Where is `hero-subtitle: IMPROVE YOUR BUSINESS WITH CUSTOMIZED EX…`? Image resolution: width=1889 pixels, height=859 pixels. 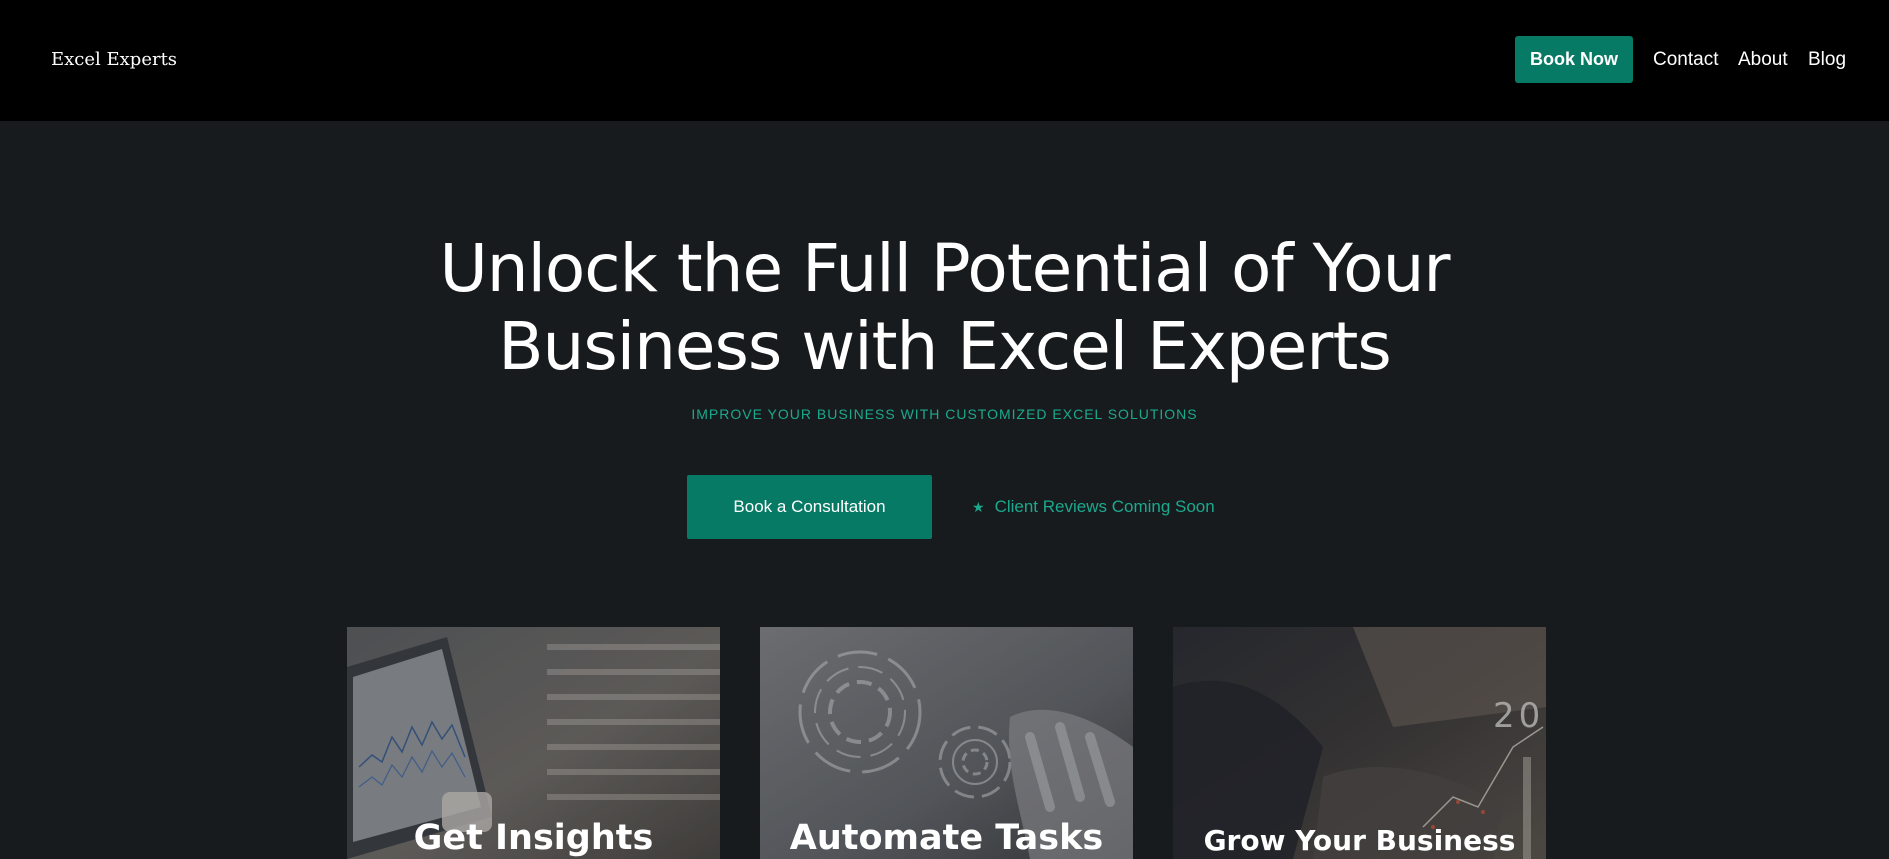
hero-subtitle: IMPROVE YOUR BUSINESS WITH CUSTOMIZED EX… is located at coordinates (944, 414).